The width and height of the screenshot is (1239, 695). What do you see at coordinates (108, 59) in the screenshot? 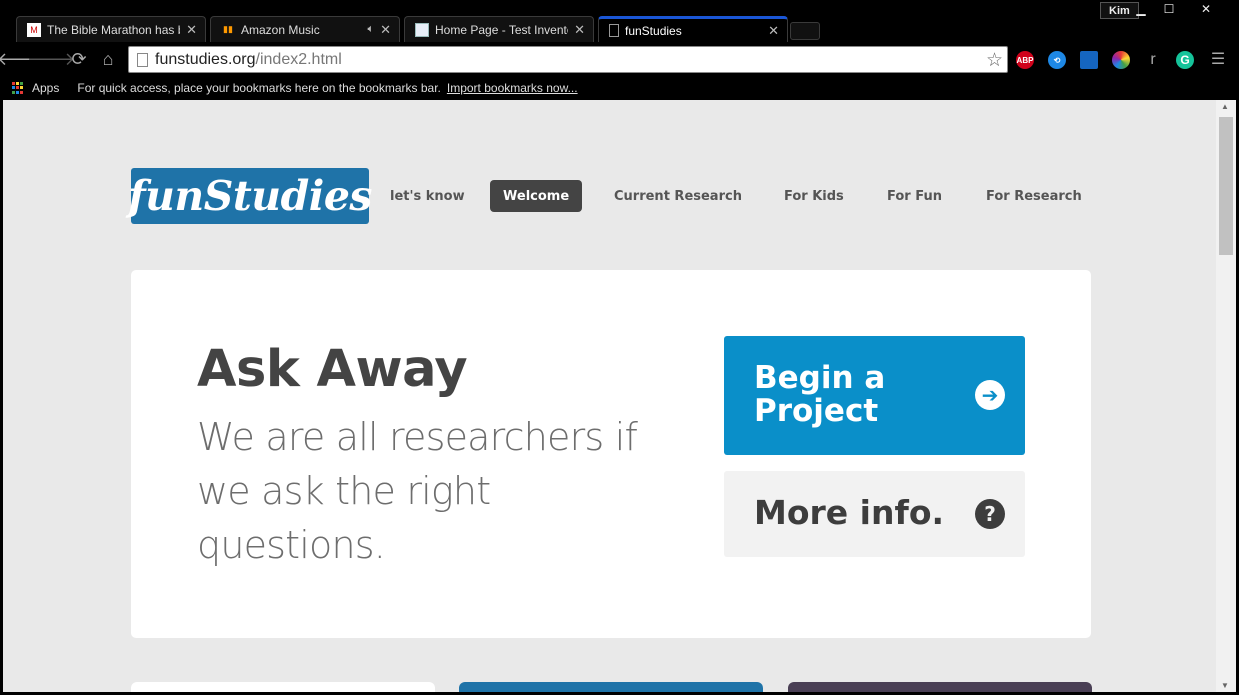
I see `home-icon: ⌂` at bounding box center [108, 59].